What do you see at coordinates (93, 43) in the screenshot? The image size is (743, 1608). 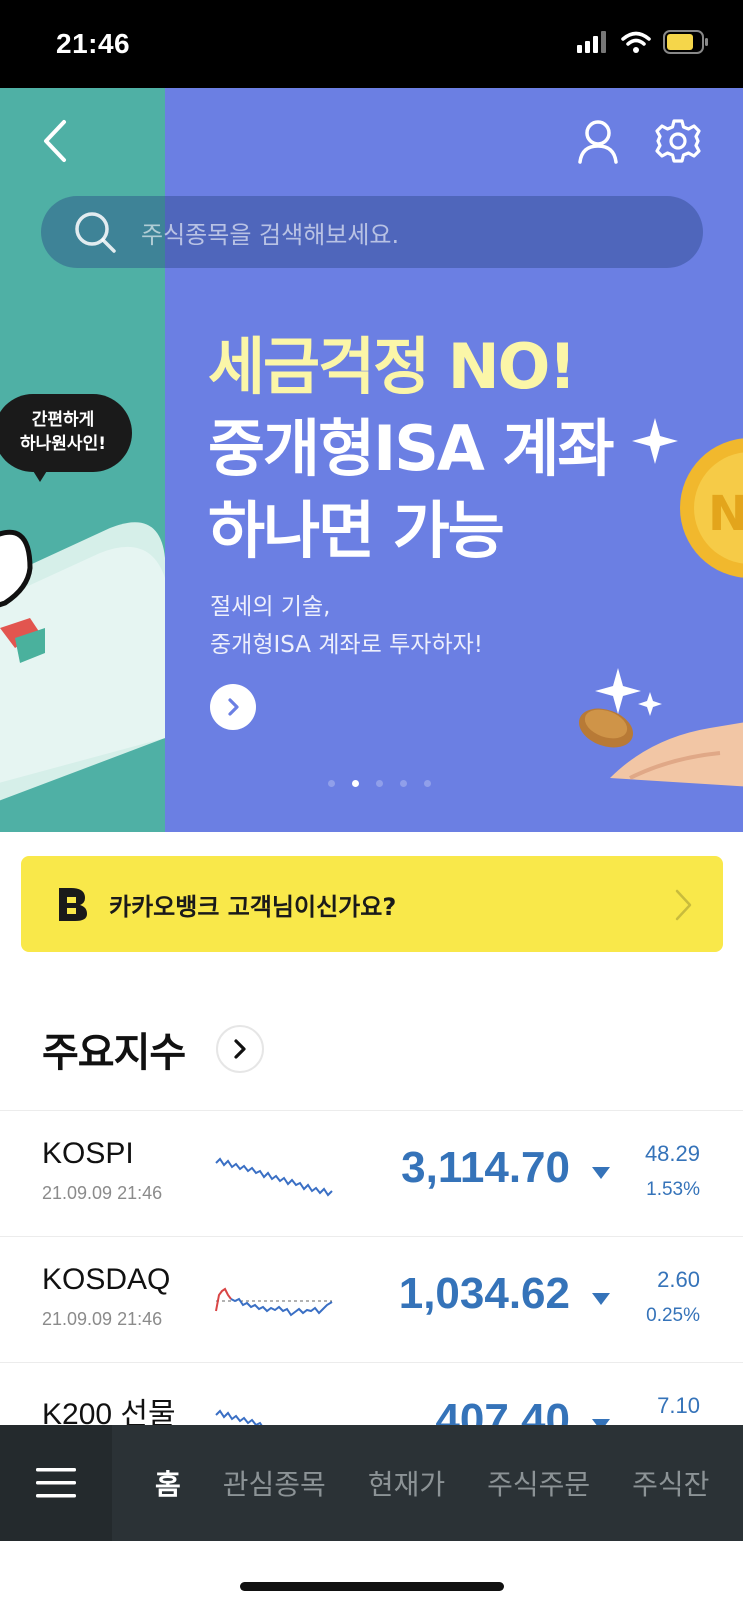 I see `status-time: 21:46` at bounding box center [93, 43].